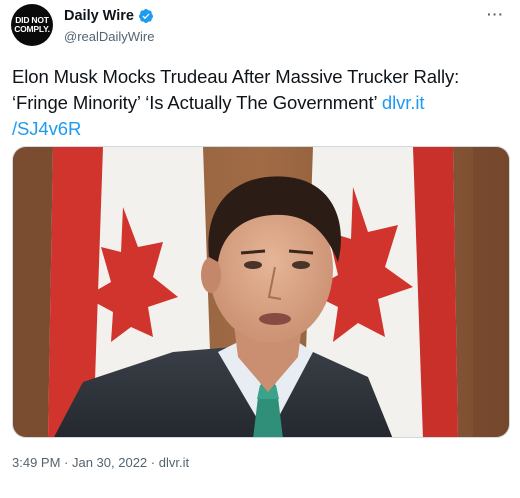 This screenshot has width=520, height=498. What do you see at coordinates (99, 16) in the screenshot?
I see `display-name: Daily Wire` at bounding box center [99, 16].